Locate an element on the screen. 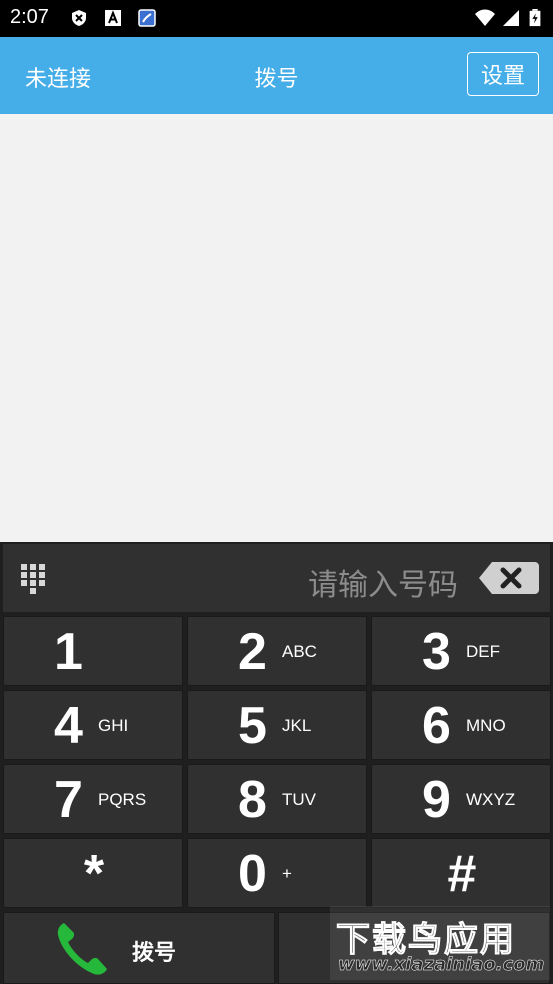 Image resolution: width=553 pixels, height=984 pixels. settings-button: 设置 is located at coordinates (503, 74).